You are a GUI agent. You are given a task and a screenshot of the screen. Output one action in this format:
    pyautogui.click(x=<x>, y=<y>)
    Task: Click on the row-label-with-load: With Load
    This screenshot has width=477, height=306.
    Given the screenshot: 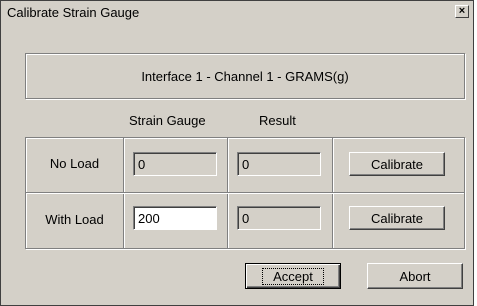 What is the action you would take?
    pyautogui.click(x=74, y=219)
    